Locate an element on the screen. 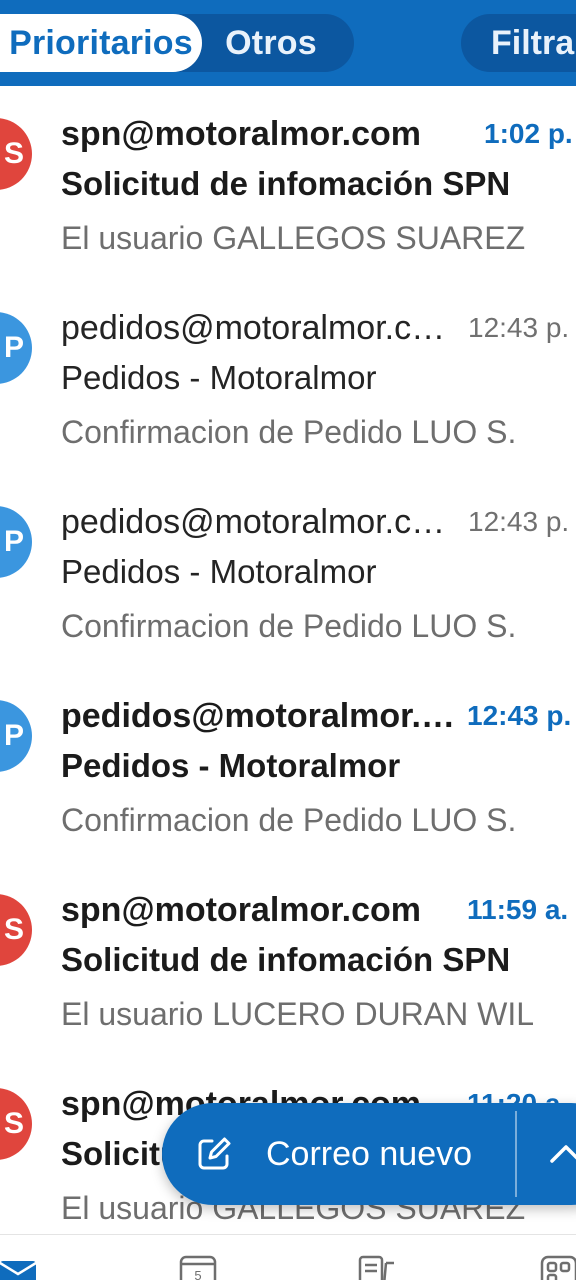 This screenshot has width=576, height=1280. message-preview: El usuario GALLEGOS SUAREZ is located at coordinates (293, 238).